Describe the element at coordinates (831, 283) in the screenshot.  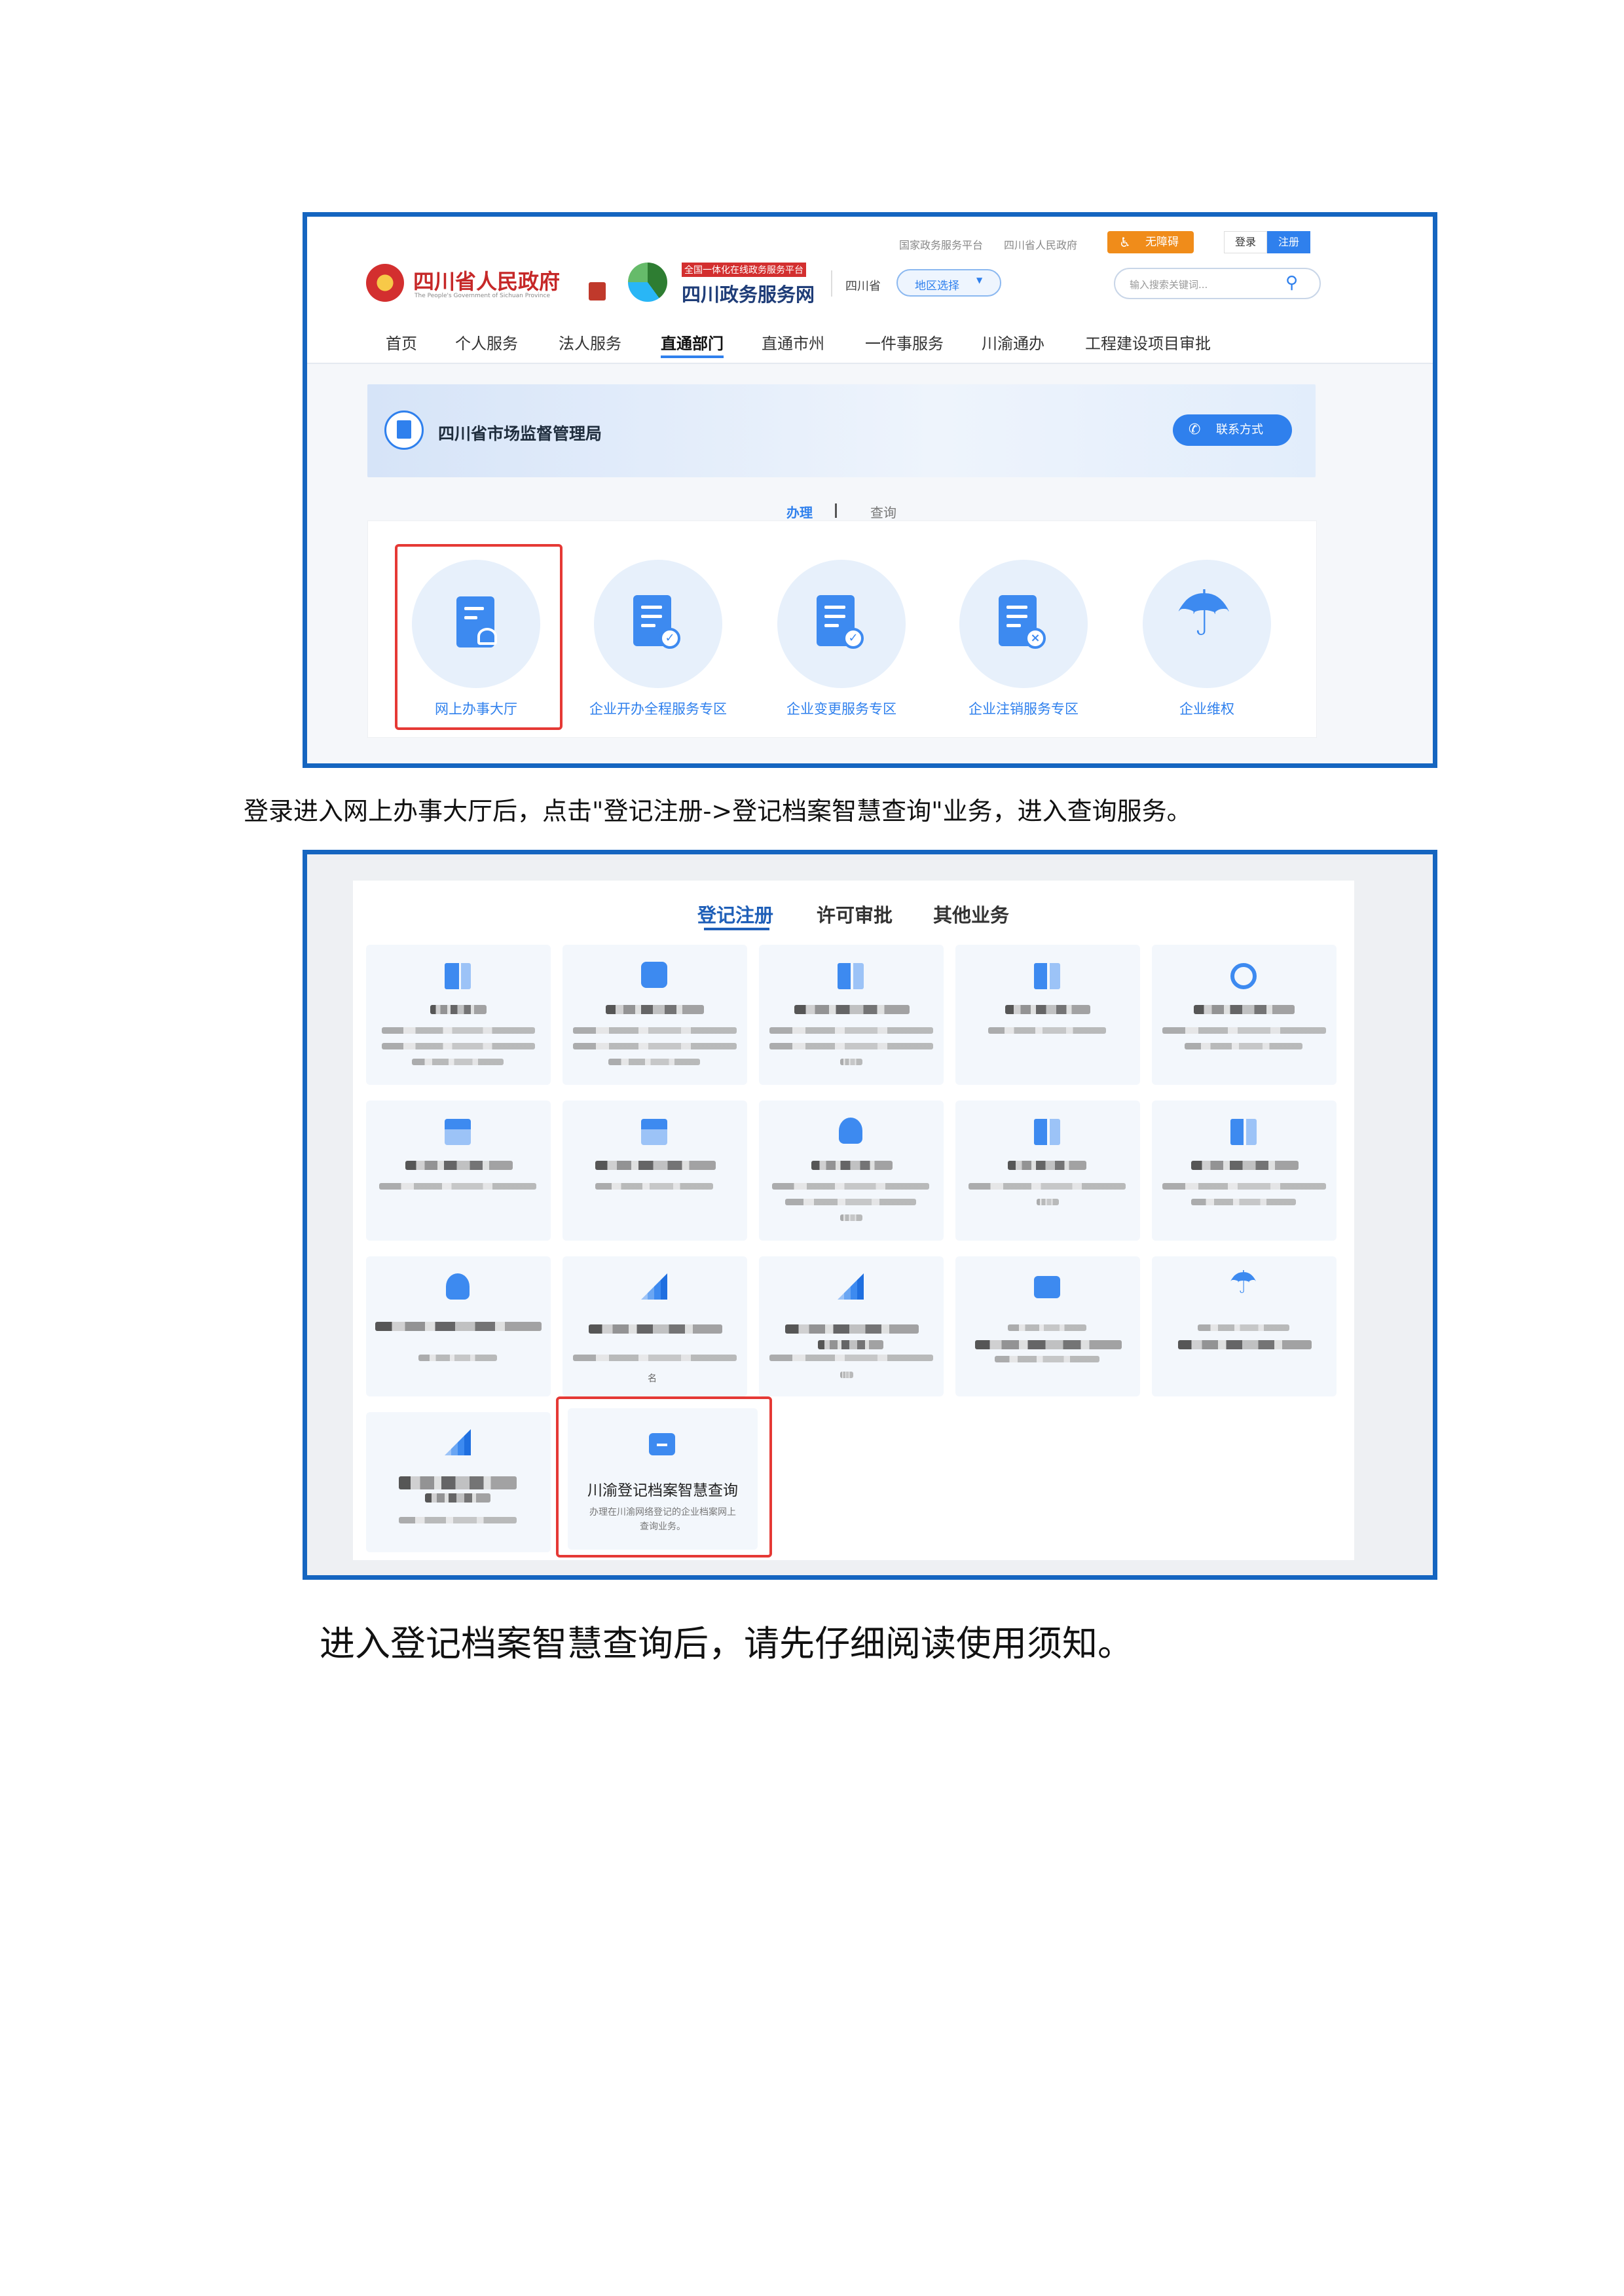
I see `divider` at that location.